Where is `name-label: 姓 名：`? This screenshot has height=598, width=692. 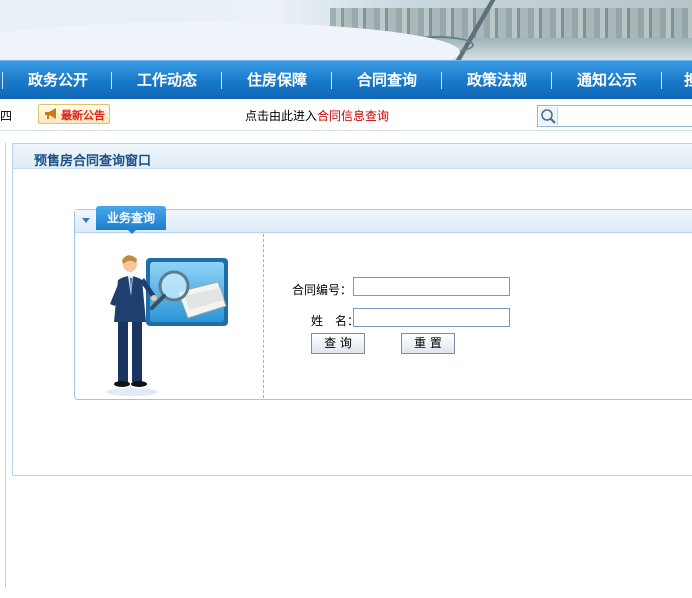 name-label: 姓 名： is located at coordinates (335, 321).